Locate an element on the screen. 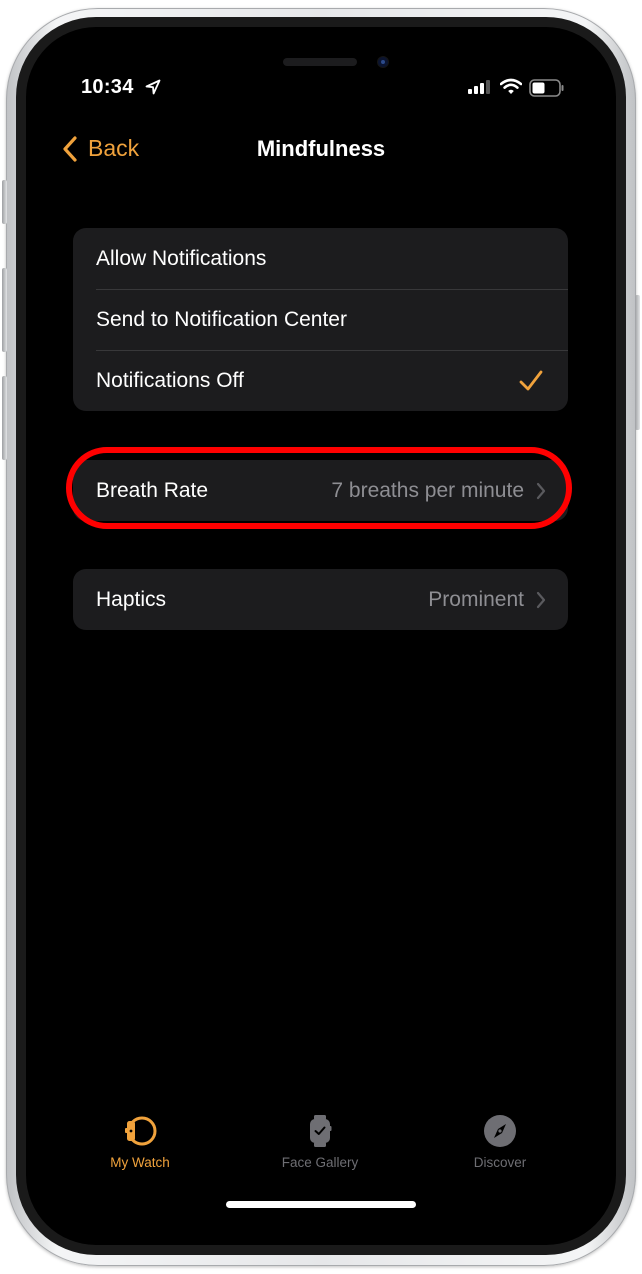 Image resolution: width=642 pixels, height=1274 pixels. haptics-group: Haptics Prominent is located at coordinates (320, 599).